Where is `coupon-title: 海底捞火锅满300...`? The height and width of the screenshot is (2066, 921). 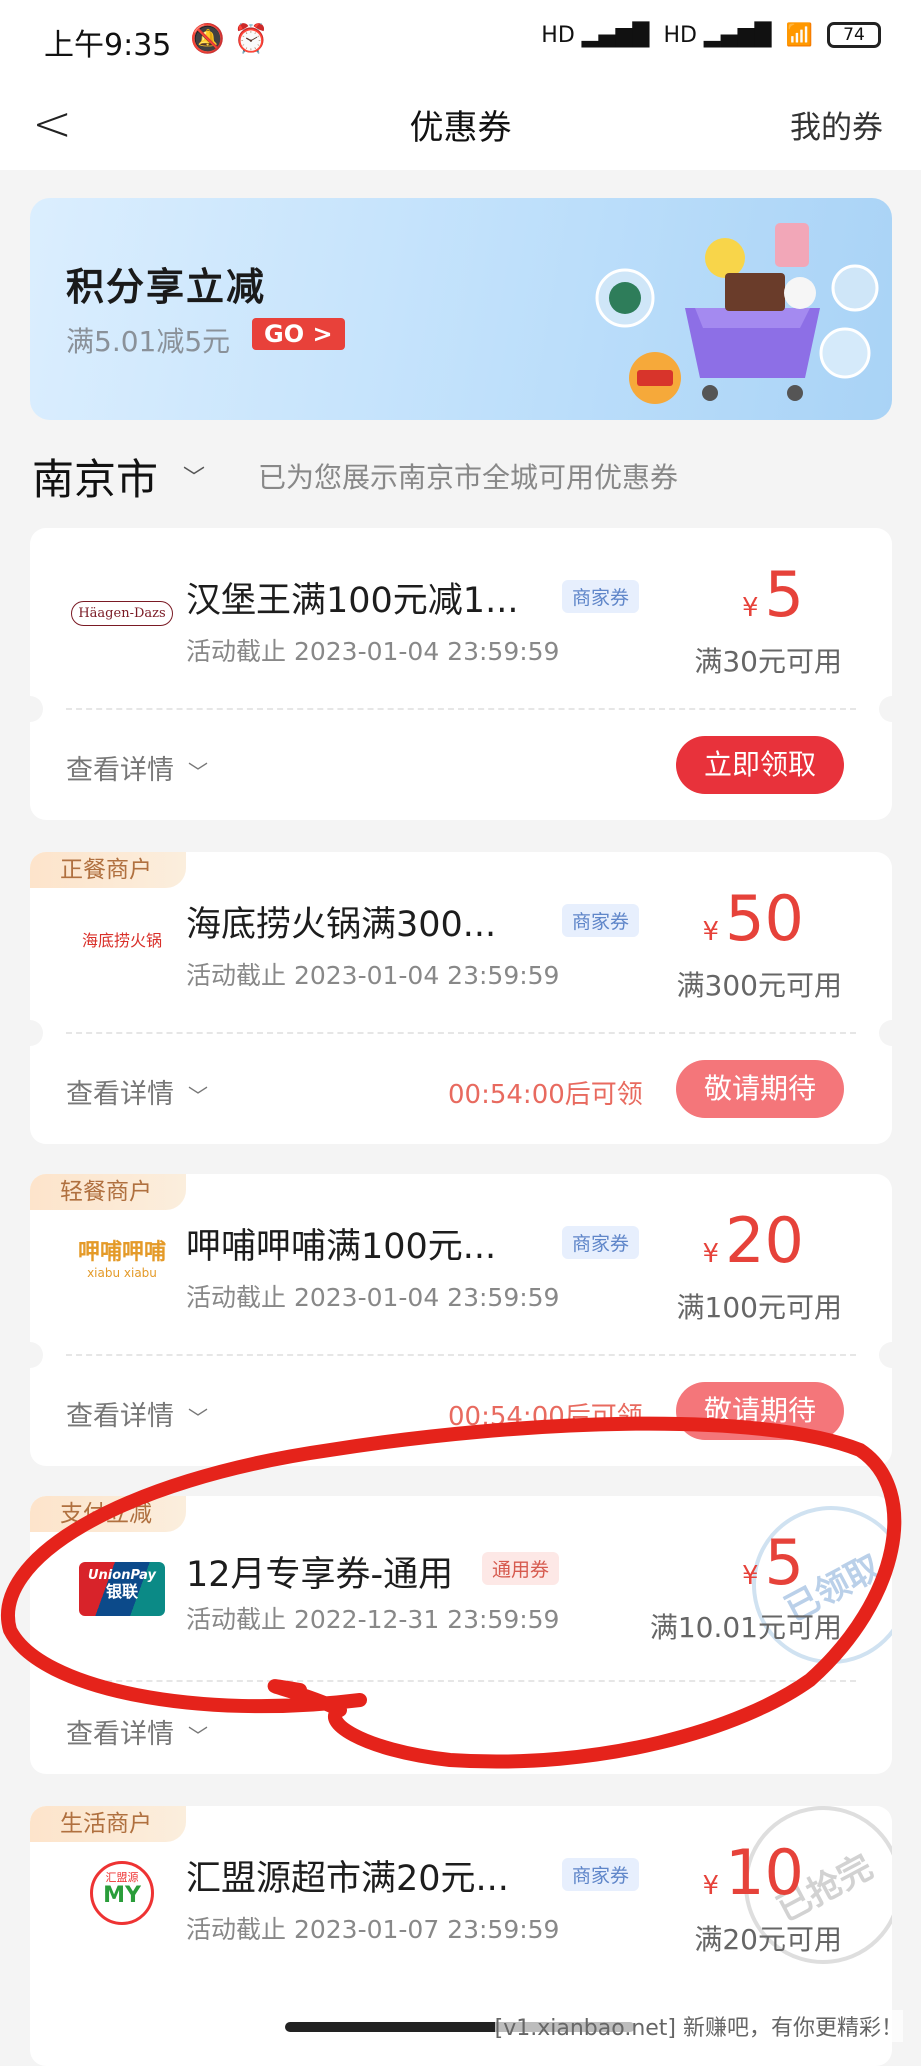 coupon-title: 海底捞火锅满300... is located at coordinates (341, 925).